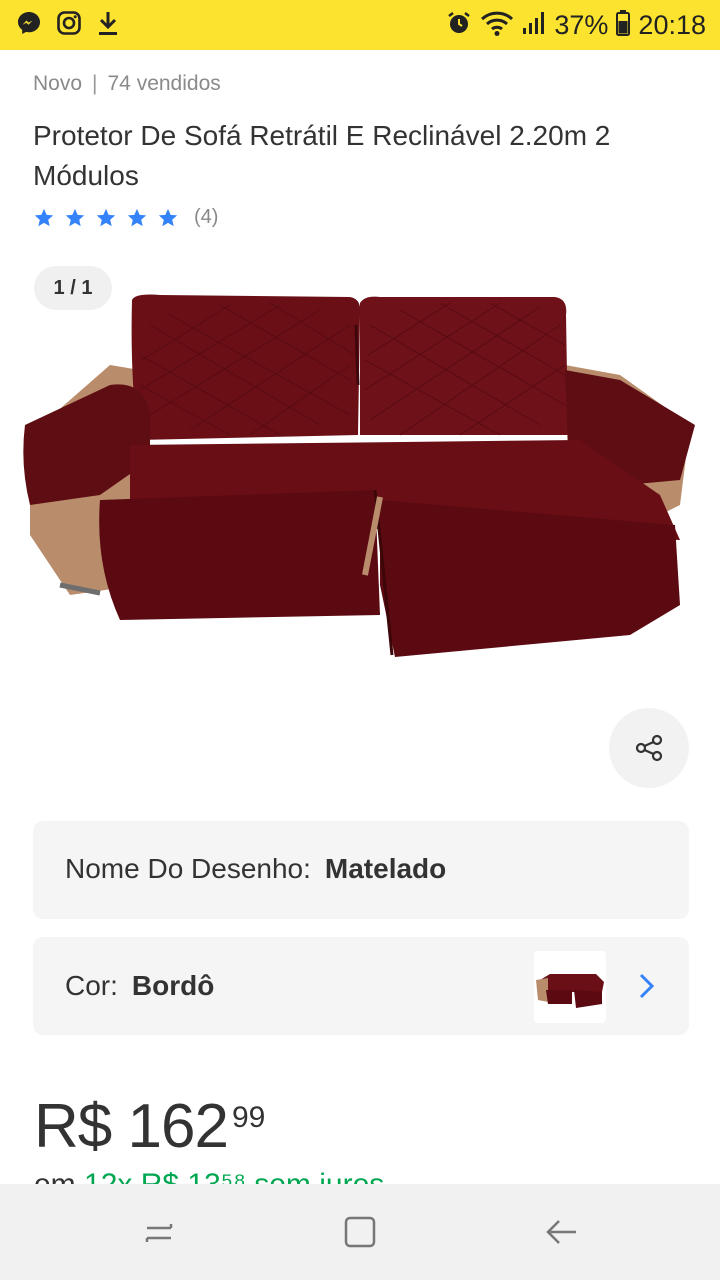  I want to click on clock: 20:18, so click(672, 24).